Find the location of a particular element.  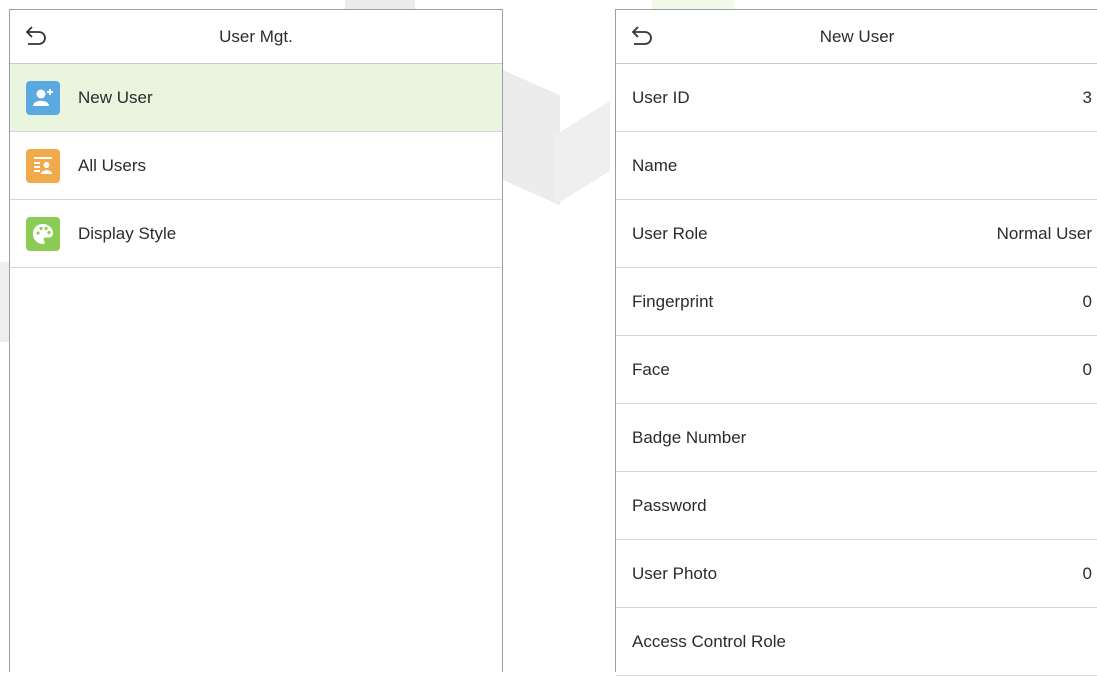

header: User Mgt. is located at coordinates (256, 37).